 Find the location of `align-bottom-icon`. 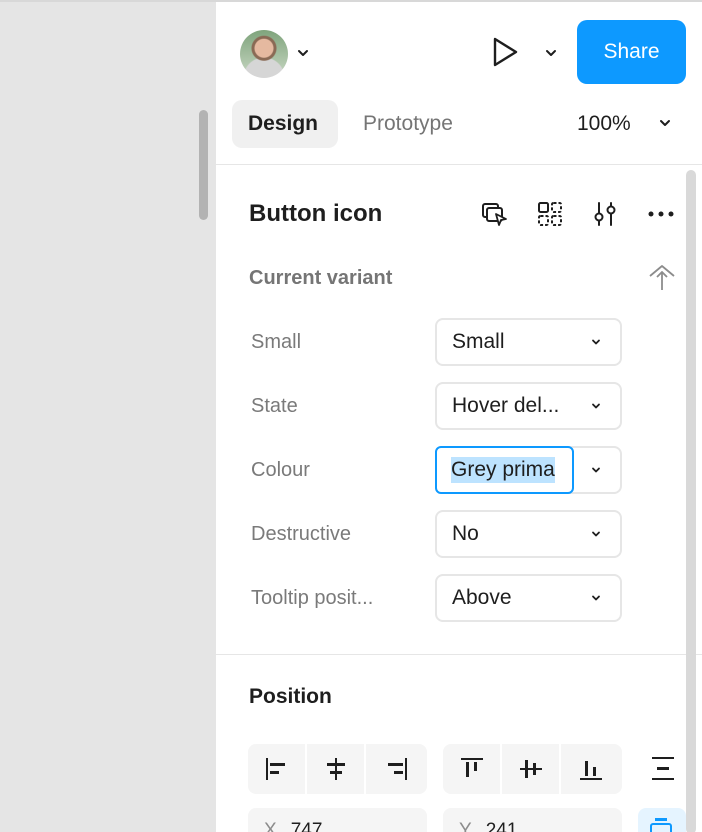

align-bottom-icon is located at coordinates (590, 770).